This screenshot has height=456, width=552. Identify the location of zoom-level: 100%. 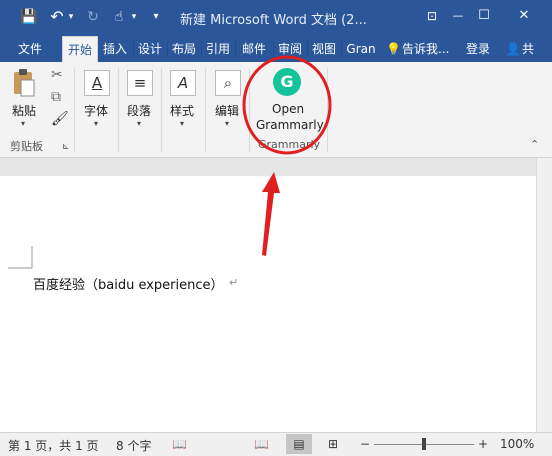
(517, 444).